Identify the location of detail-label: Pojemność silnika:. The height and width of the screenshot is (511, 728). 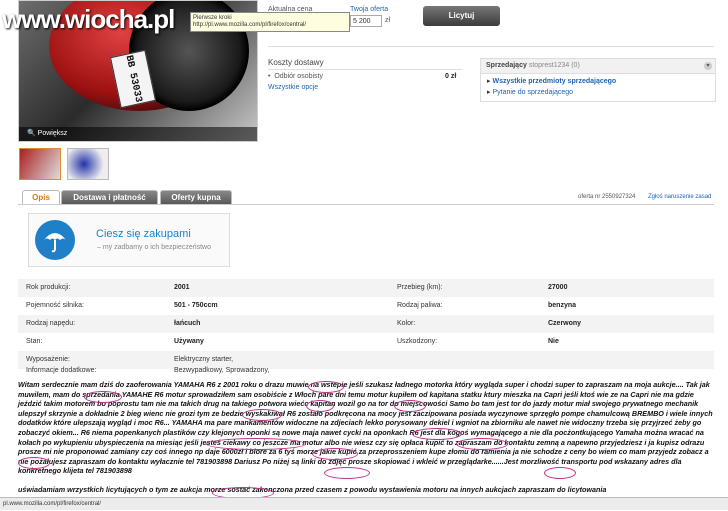
(55, 305).